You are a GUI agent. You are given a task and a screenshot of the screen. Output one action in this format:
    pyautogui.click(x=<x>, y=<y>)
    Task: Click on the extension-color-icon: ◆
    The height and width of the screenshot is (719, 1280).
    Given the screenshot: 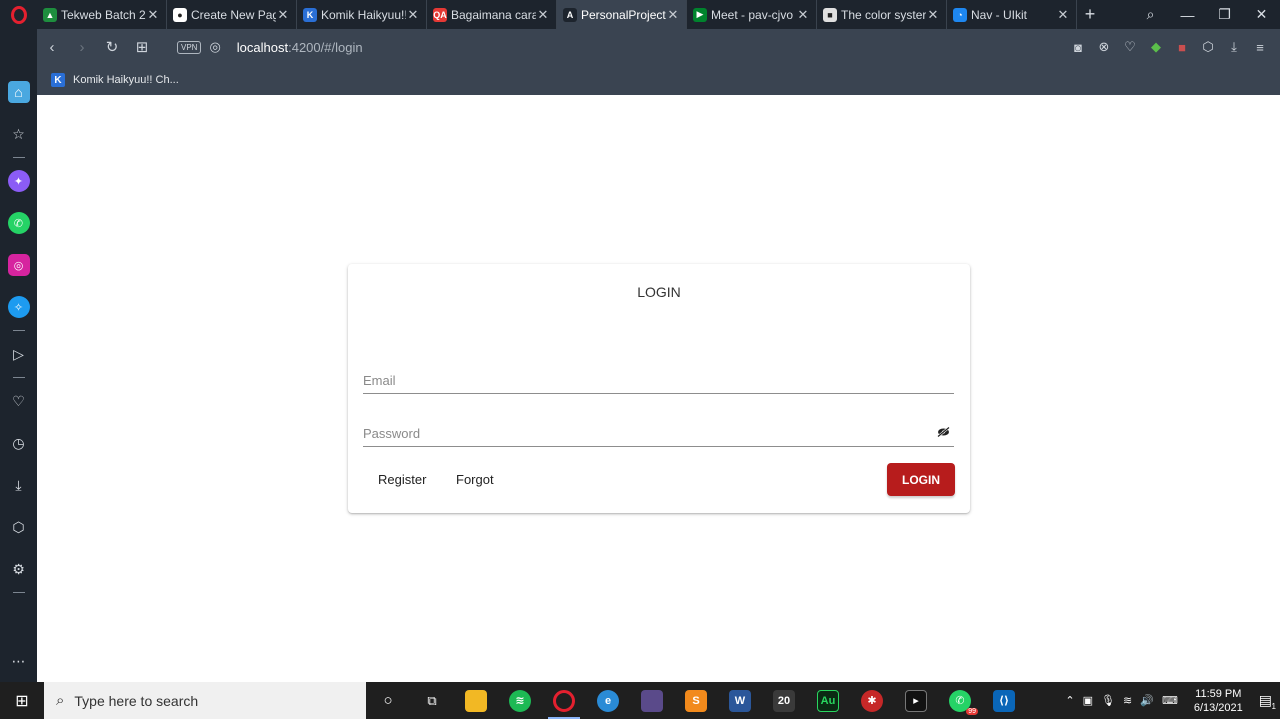 What is the action you would take?
    pyautogui.click(x=1156, y=47)
    